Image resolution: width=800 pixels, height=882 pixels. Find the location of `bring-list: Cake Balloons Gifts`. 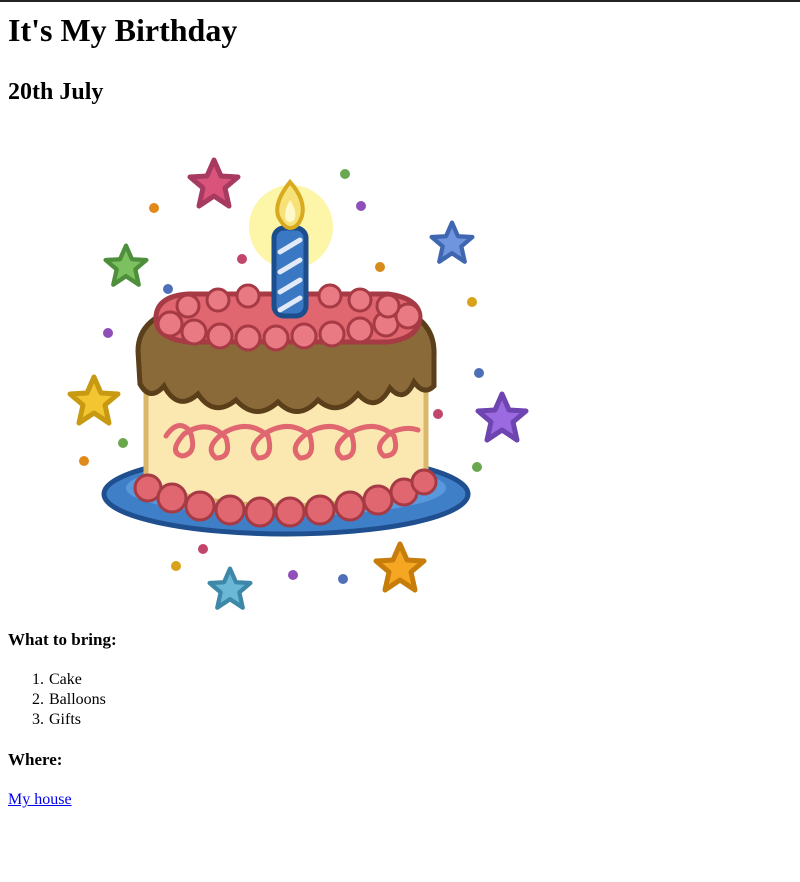

bring-list: Cake Balloons Gifts is located at coordinates (400, 700).